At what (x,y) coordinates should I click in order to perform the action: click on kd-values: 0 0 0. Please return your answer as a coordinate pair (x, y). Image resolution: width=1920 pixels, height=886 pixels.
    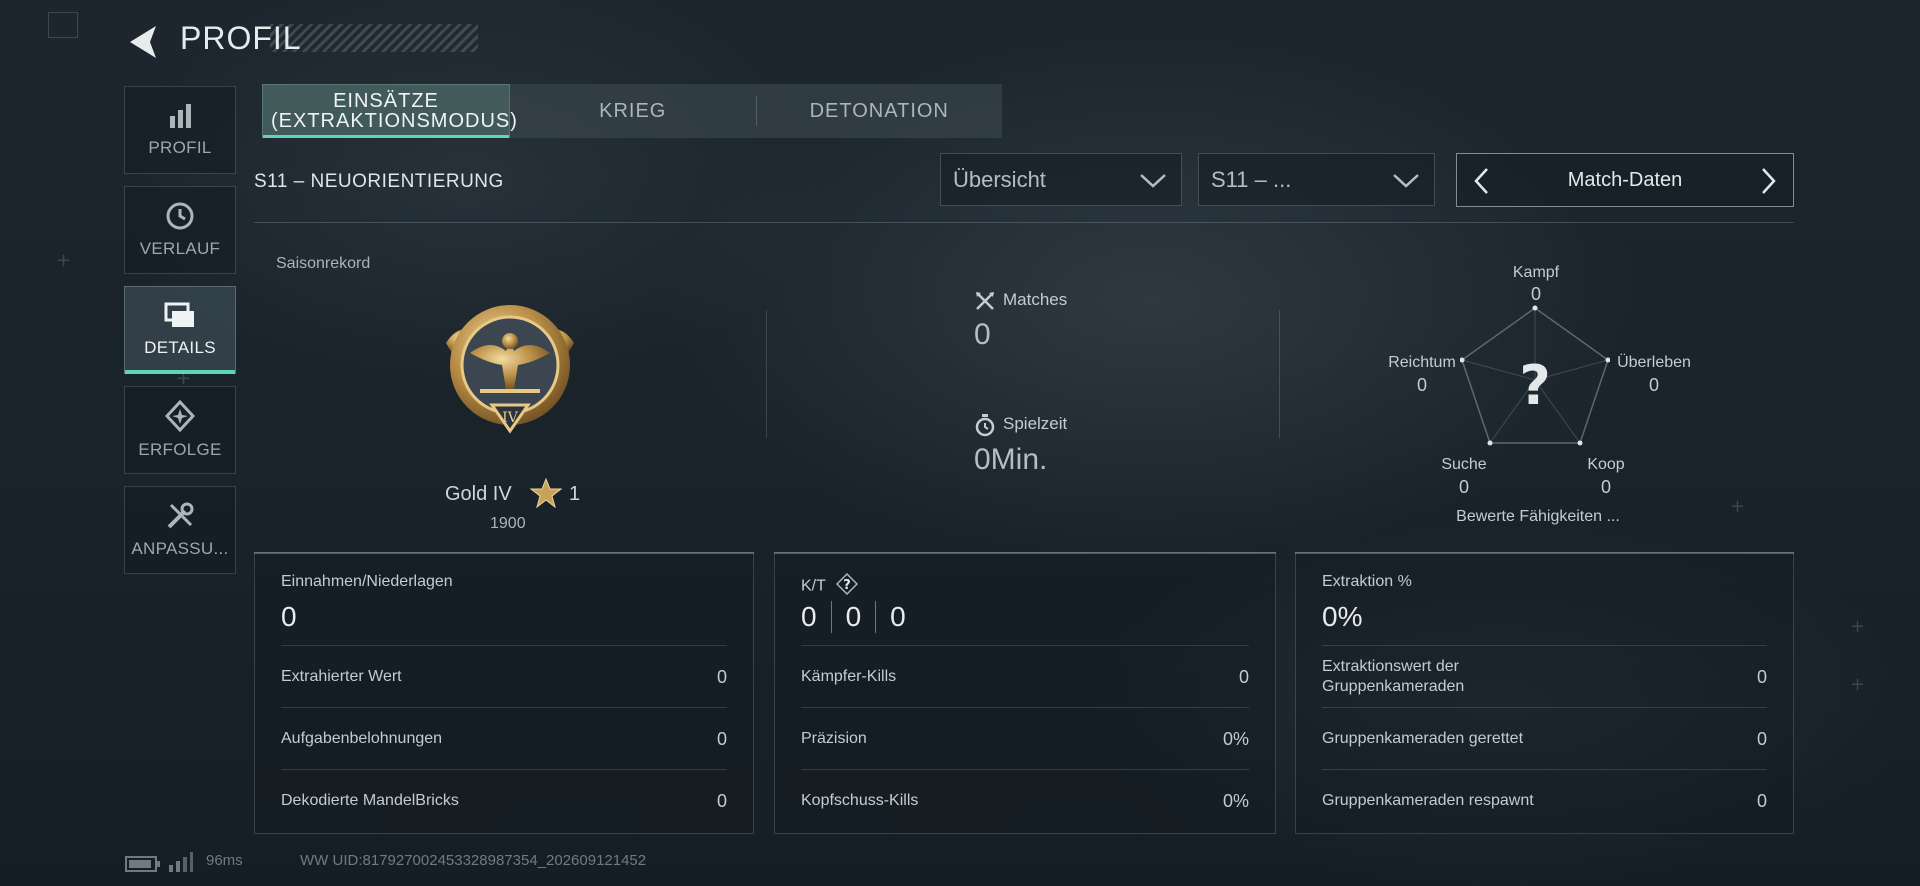
    Looking at the image, I should click on (853, 617).